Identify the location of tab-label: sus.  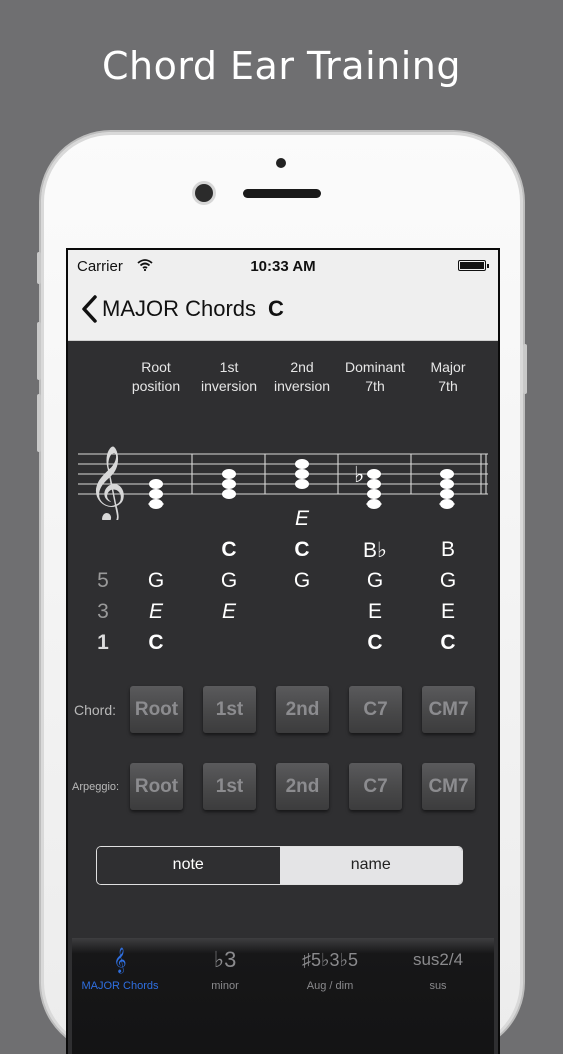
(438, 986).